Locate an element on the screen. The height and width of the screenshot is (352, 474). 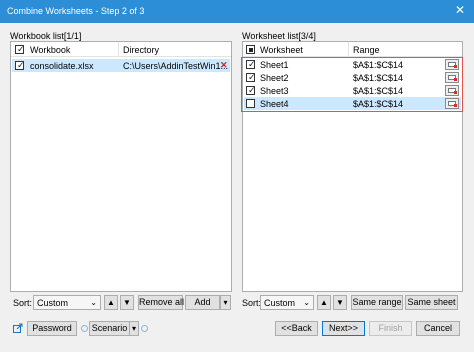
worksheet-sort-dropdown: Custom ⌄ is located at coordinates (287, 302).